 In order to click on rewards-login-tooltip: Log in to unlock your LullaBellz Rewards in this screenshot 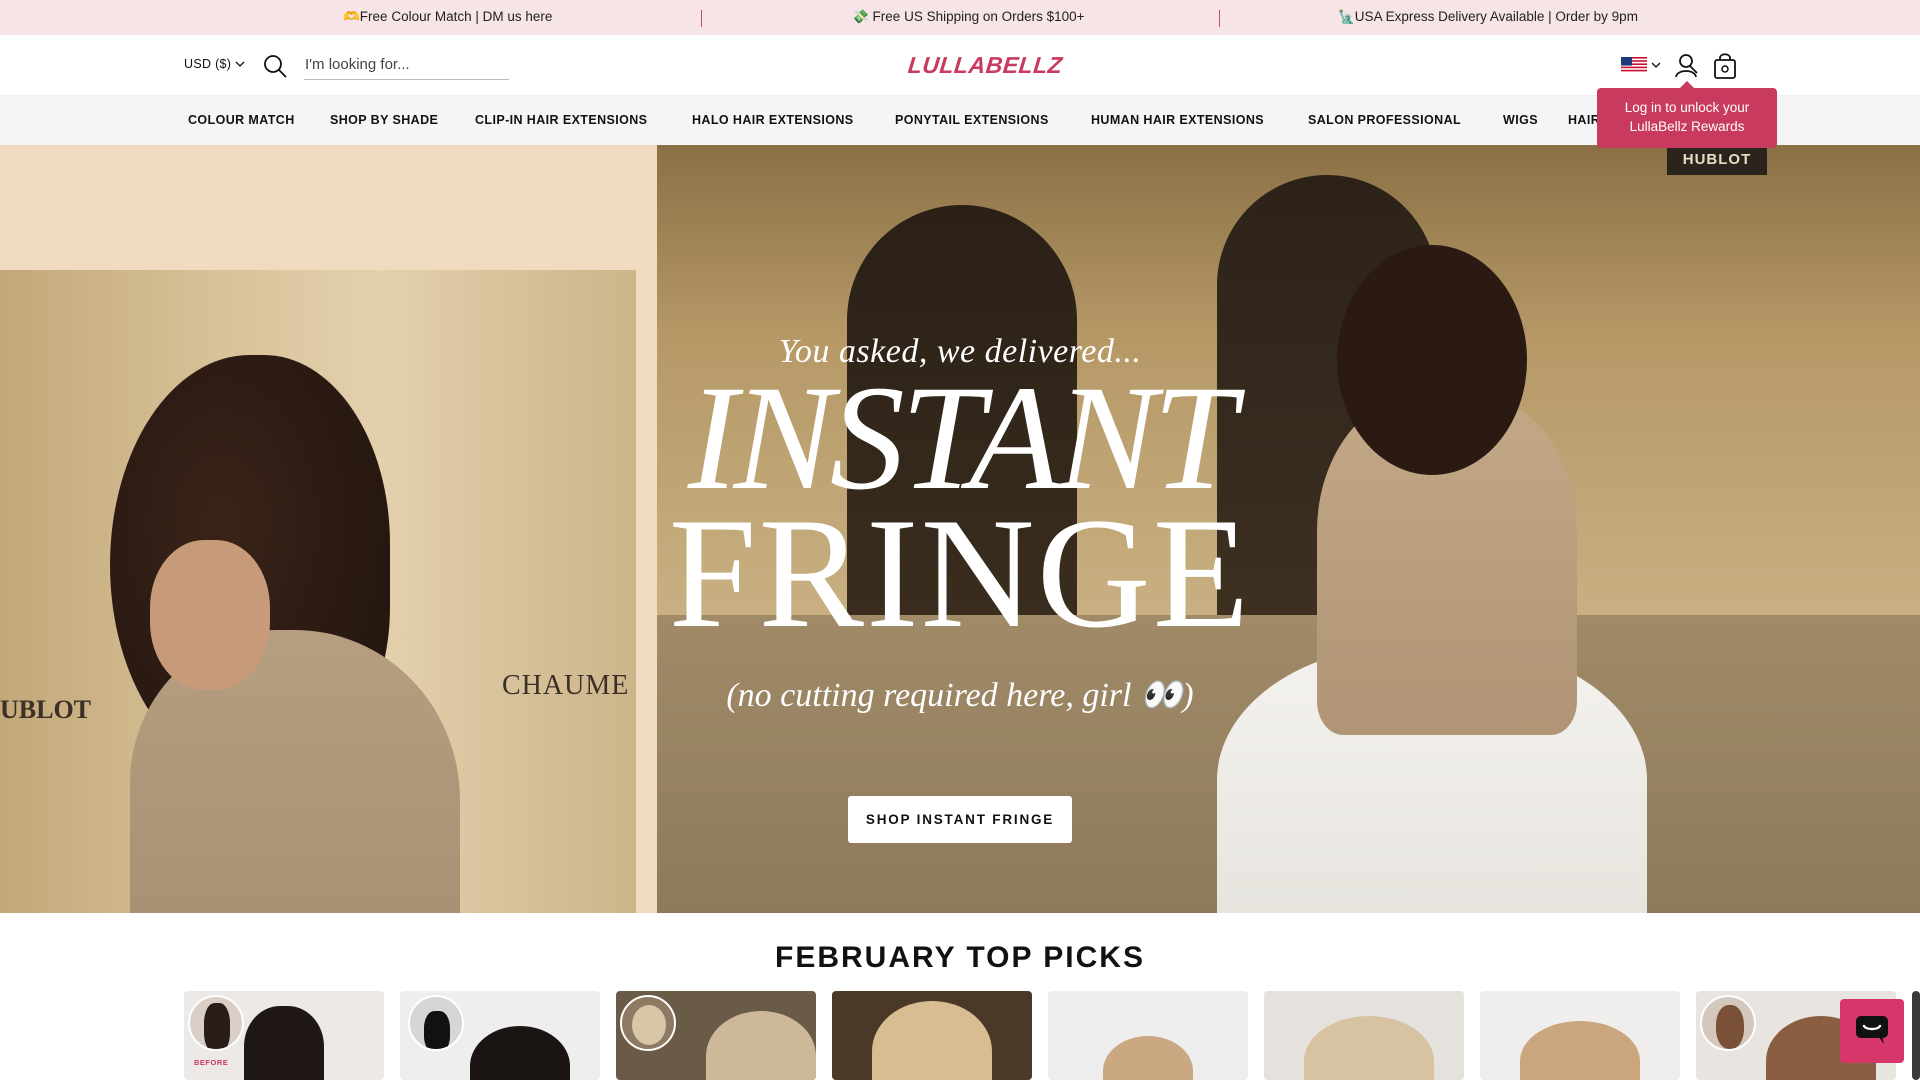, I will do `click(1687, 114)`.